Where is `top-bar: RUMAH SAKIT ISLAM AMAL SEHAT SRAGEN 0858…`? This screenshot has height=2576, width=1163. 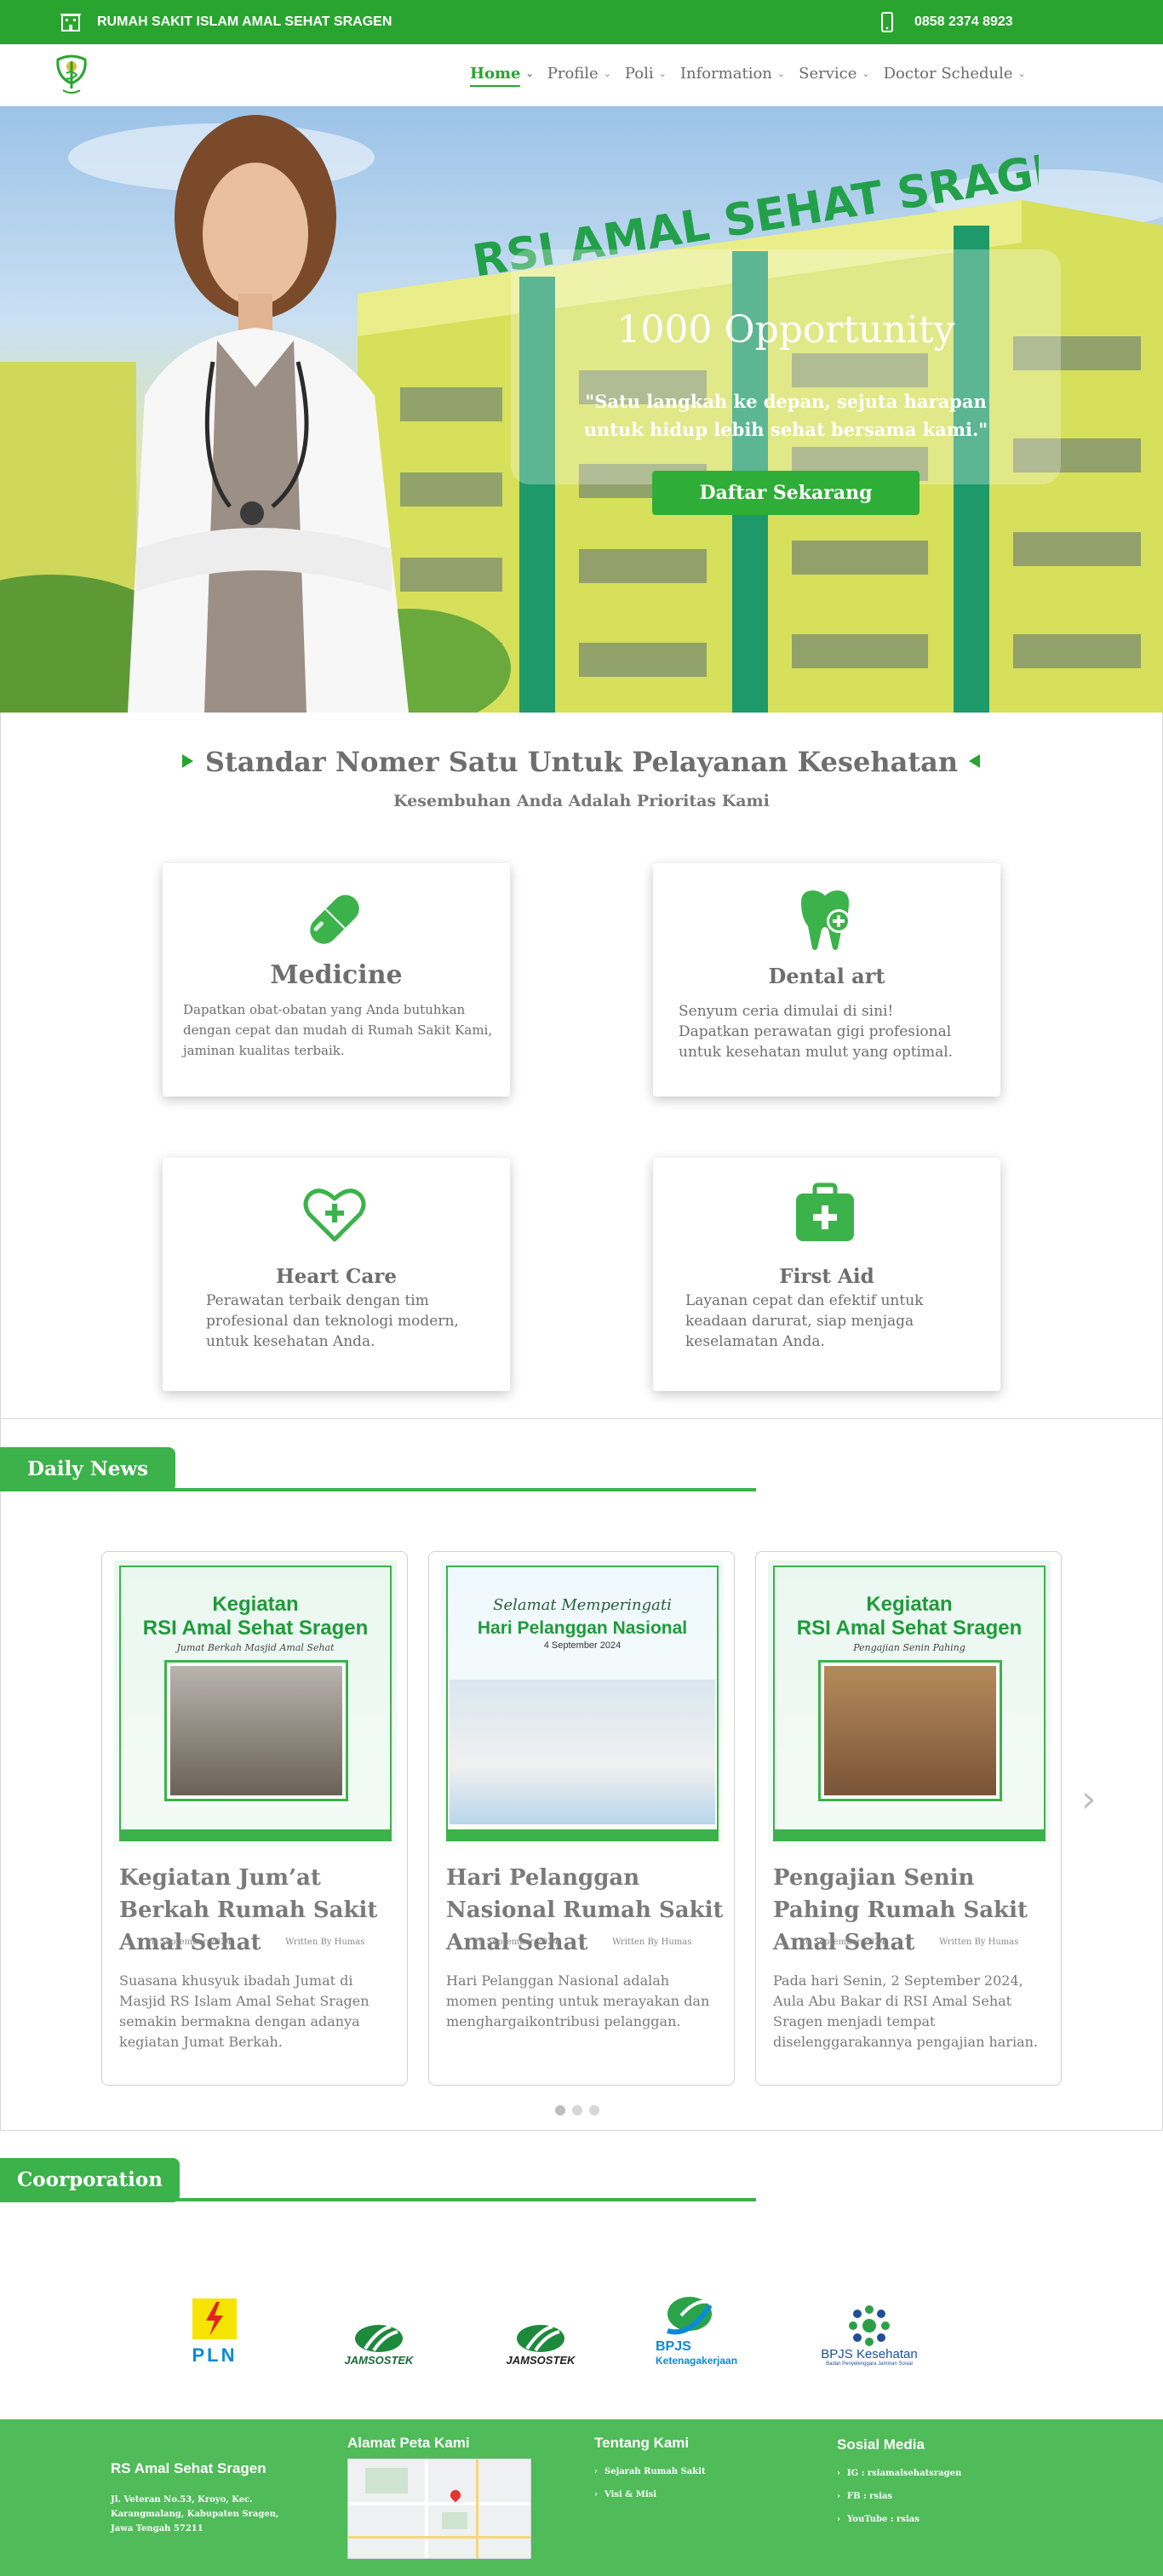
top-bar: RUMAH SAKIT ISLAM AMAL SEHAT SRAGEN 0858… is located at coordinates (581, 22).